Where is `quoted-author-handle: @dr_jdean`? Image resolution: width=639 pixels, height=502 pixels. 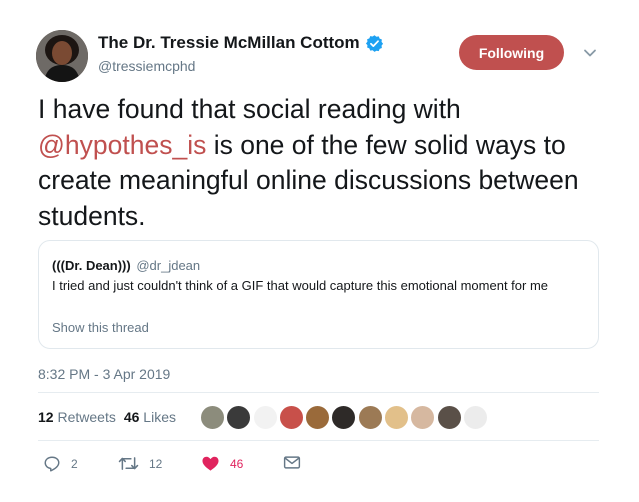
quoted-author-handle: @dr_jdean is located at coordinates (168, 265).